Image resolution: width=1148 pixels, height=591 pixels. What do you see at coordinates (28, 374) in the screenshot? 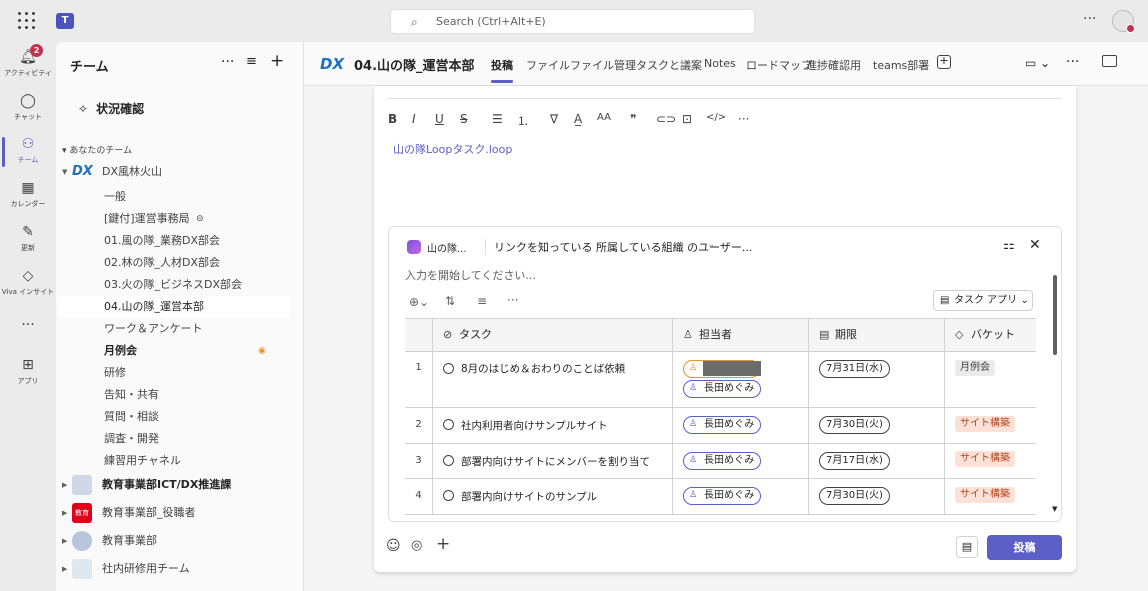
I see `rail-apps: ⊞ アプリ` at bounding box center [28, 374].